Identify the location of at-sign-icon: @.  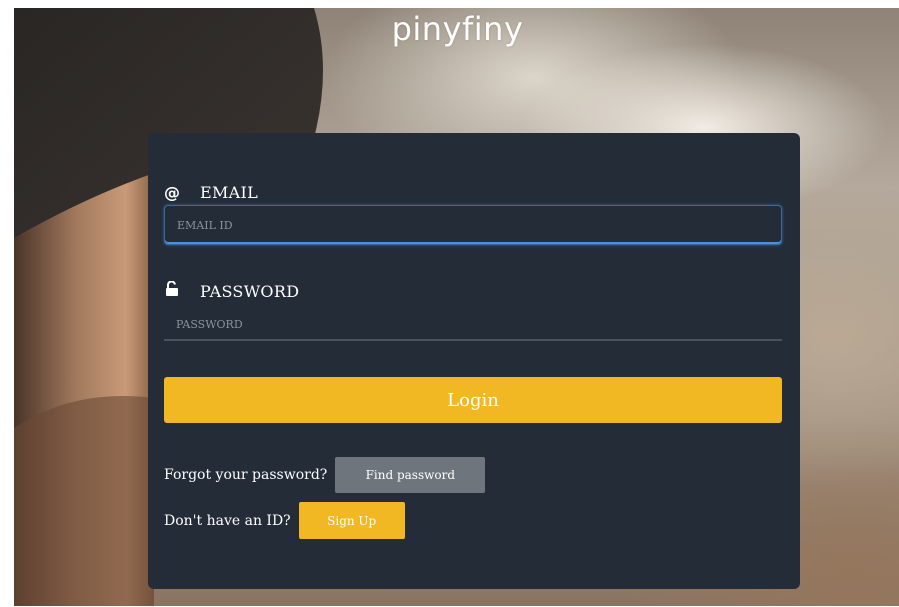
(172, 192).